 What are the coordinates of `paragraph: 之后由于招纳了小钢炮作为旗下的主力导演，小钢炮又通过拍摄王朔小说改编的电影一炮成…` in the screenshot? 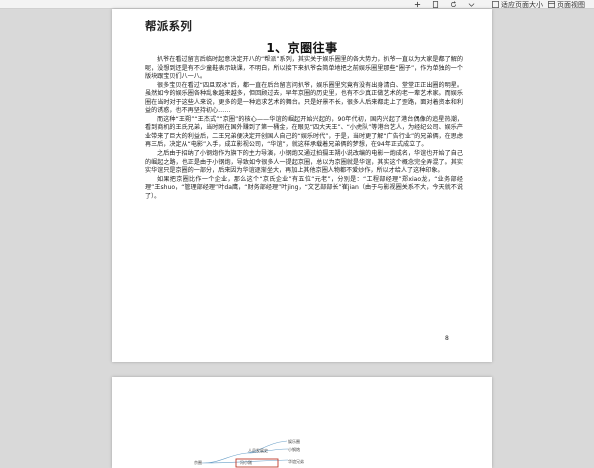 It's located at (304, 162).